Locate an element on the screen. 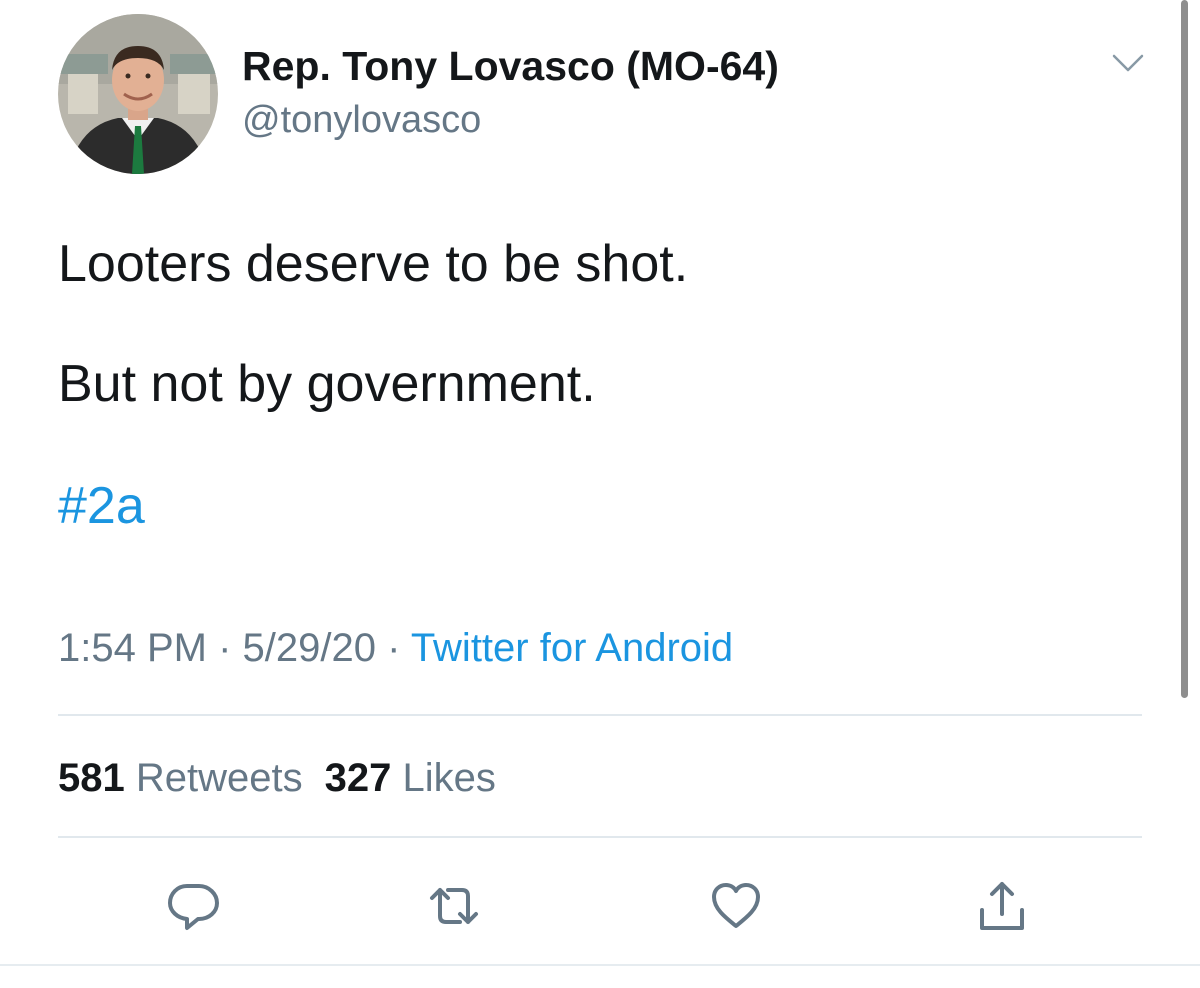 The height and width of the screenshot is (988, 1200). retweets-stat: 581 Retweets is located at coordinates (180, 778).